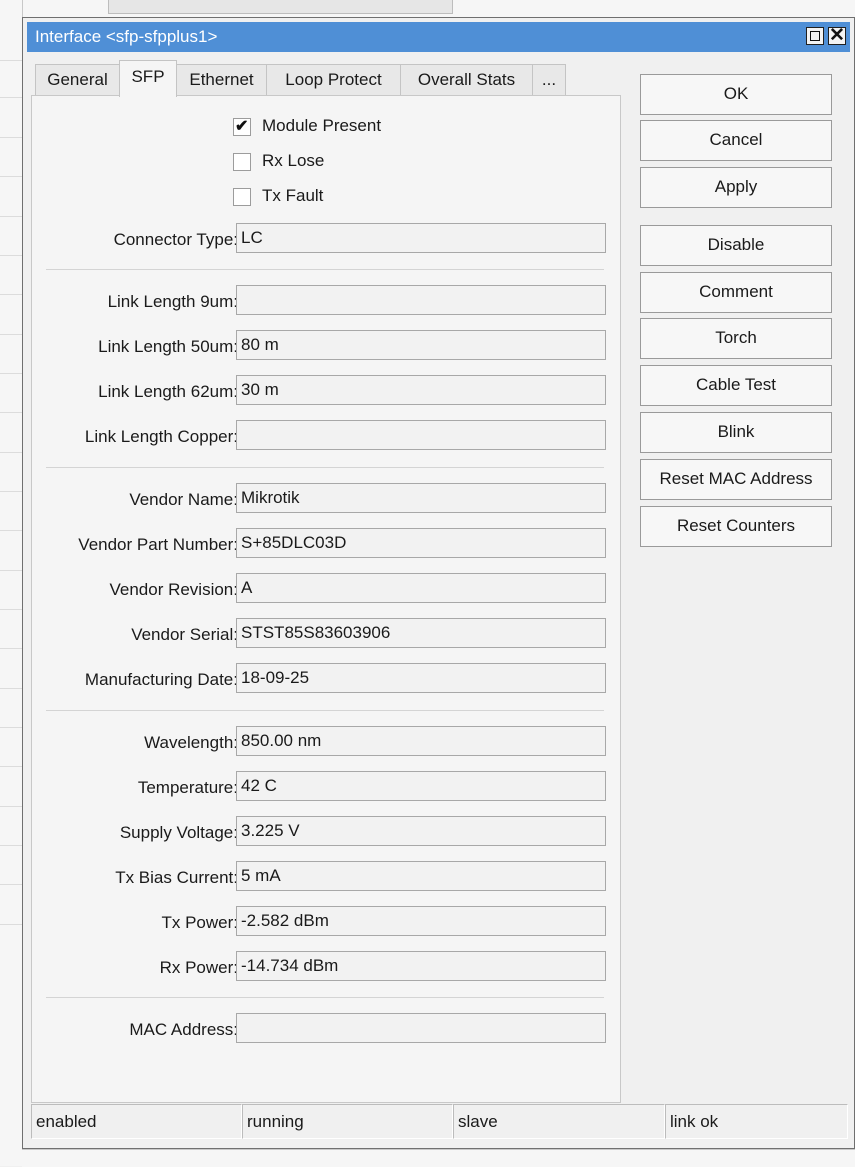 This screenshot has height=1167, width=855. What do you see at coordinates (756, 1121) in the screenshot?
I see `status-link: link ok` at bounding box center [756, 1121].